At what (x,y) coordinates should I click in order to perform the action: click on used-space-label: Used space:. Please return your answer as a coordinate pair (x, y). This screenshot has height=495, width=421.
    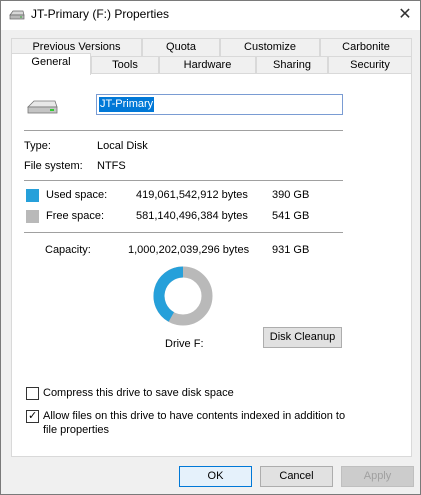
    Looking at the image, I should click on (77, 195).